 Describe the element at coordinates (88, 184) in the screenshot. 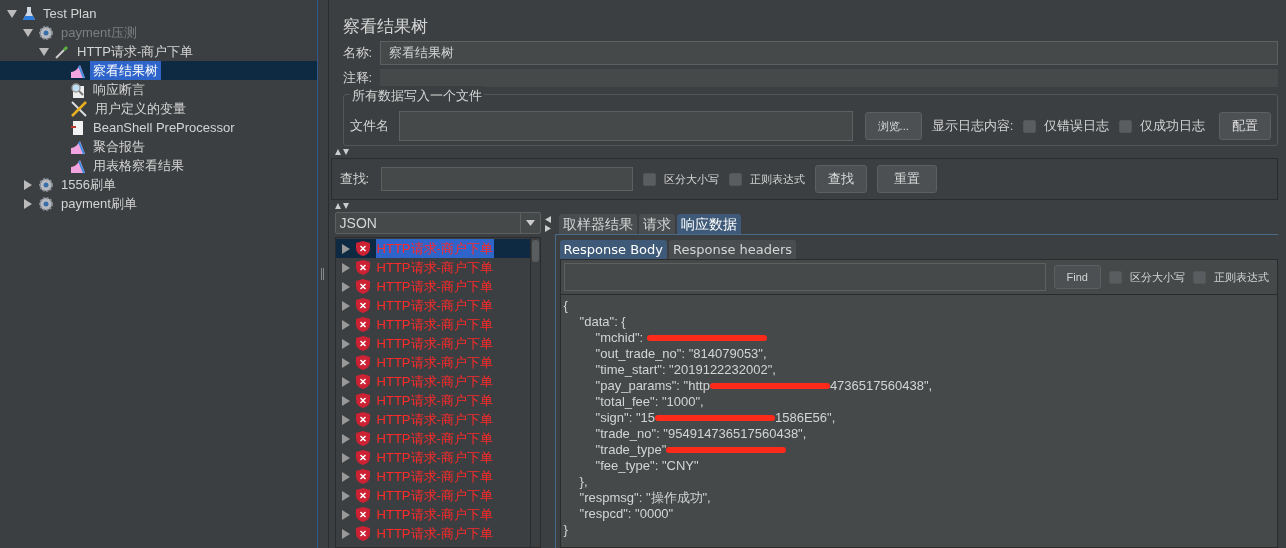

I see `tree-item: 1556刷单` at that location.